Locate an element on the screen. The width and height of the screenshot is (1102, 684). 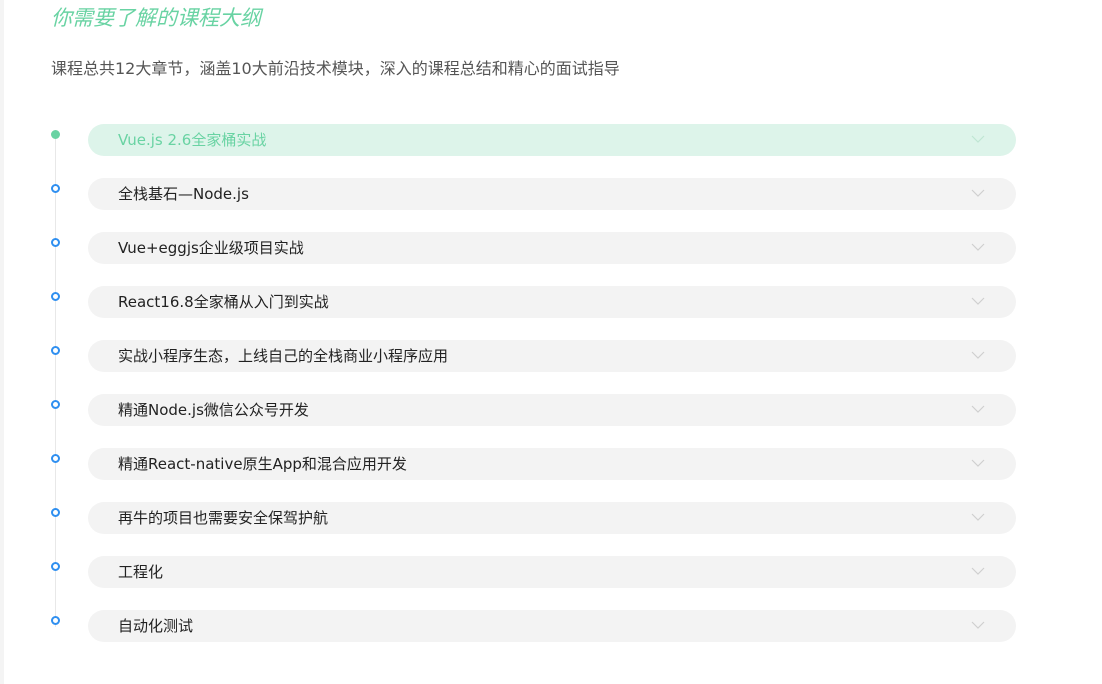
chapter-label: 实战小程序生态，上线自己的全栈商业小程序应用 is located at coordinates (283, 356).